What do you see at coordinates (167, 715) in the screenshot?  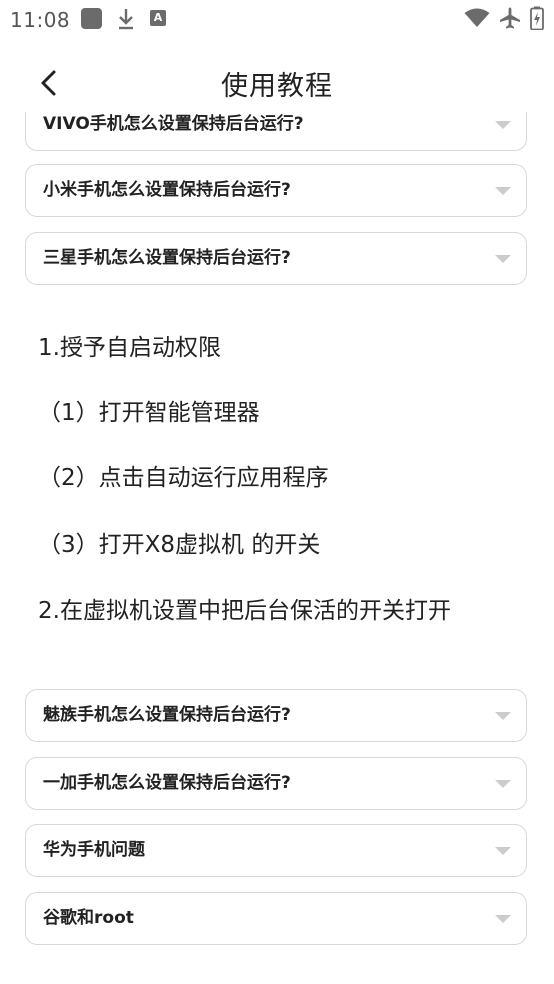 I see `accordion-label: 魅族手机怎么设置保持后台运行?` at bounding box center [167, 715].